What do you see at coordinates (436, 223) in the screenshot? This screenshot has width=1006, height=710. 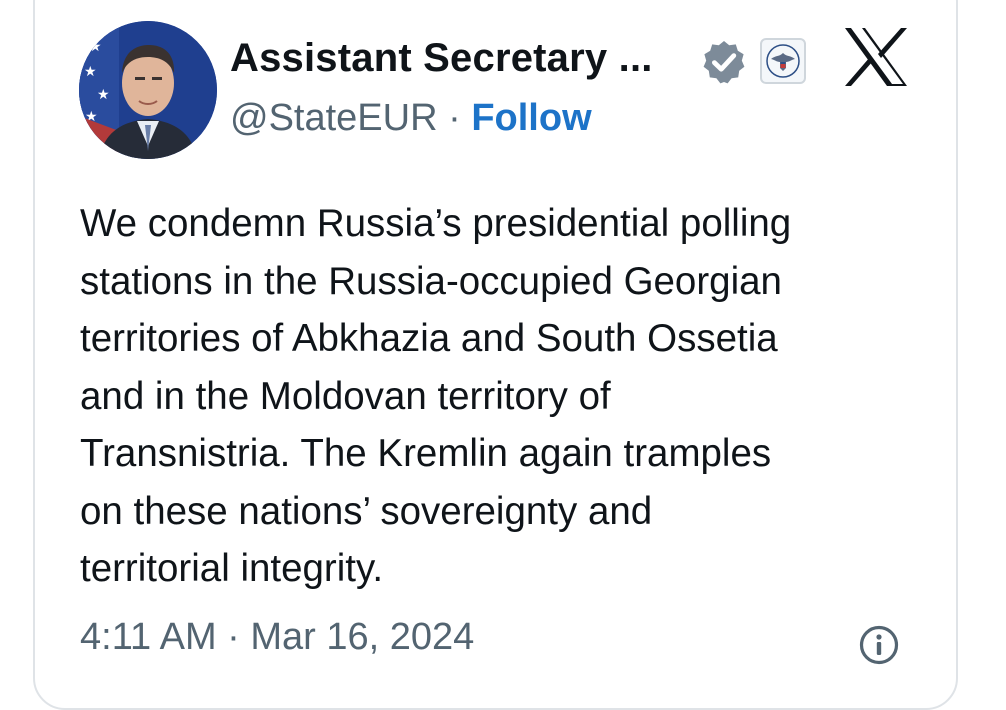 I see `post-line: We condemn Russia’s presidential polling` at bounding box center [436, 223].